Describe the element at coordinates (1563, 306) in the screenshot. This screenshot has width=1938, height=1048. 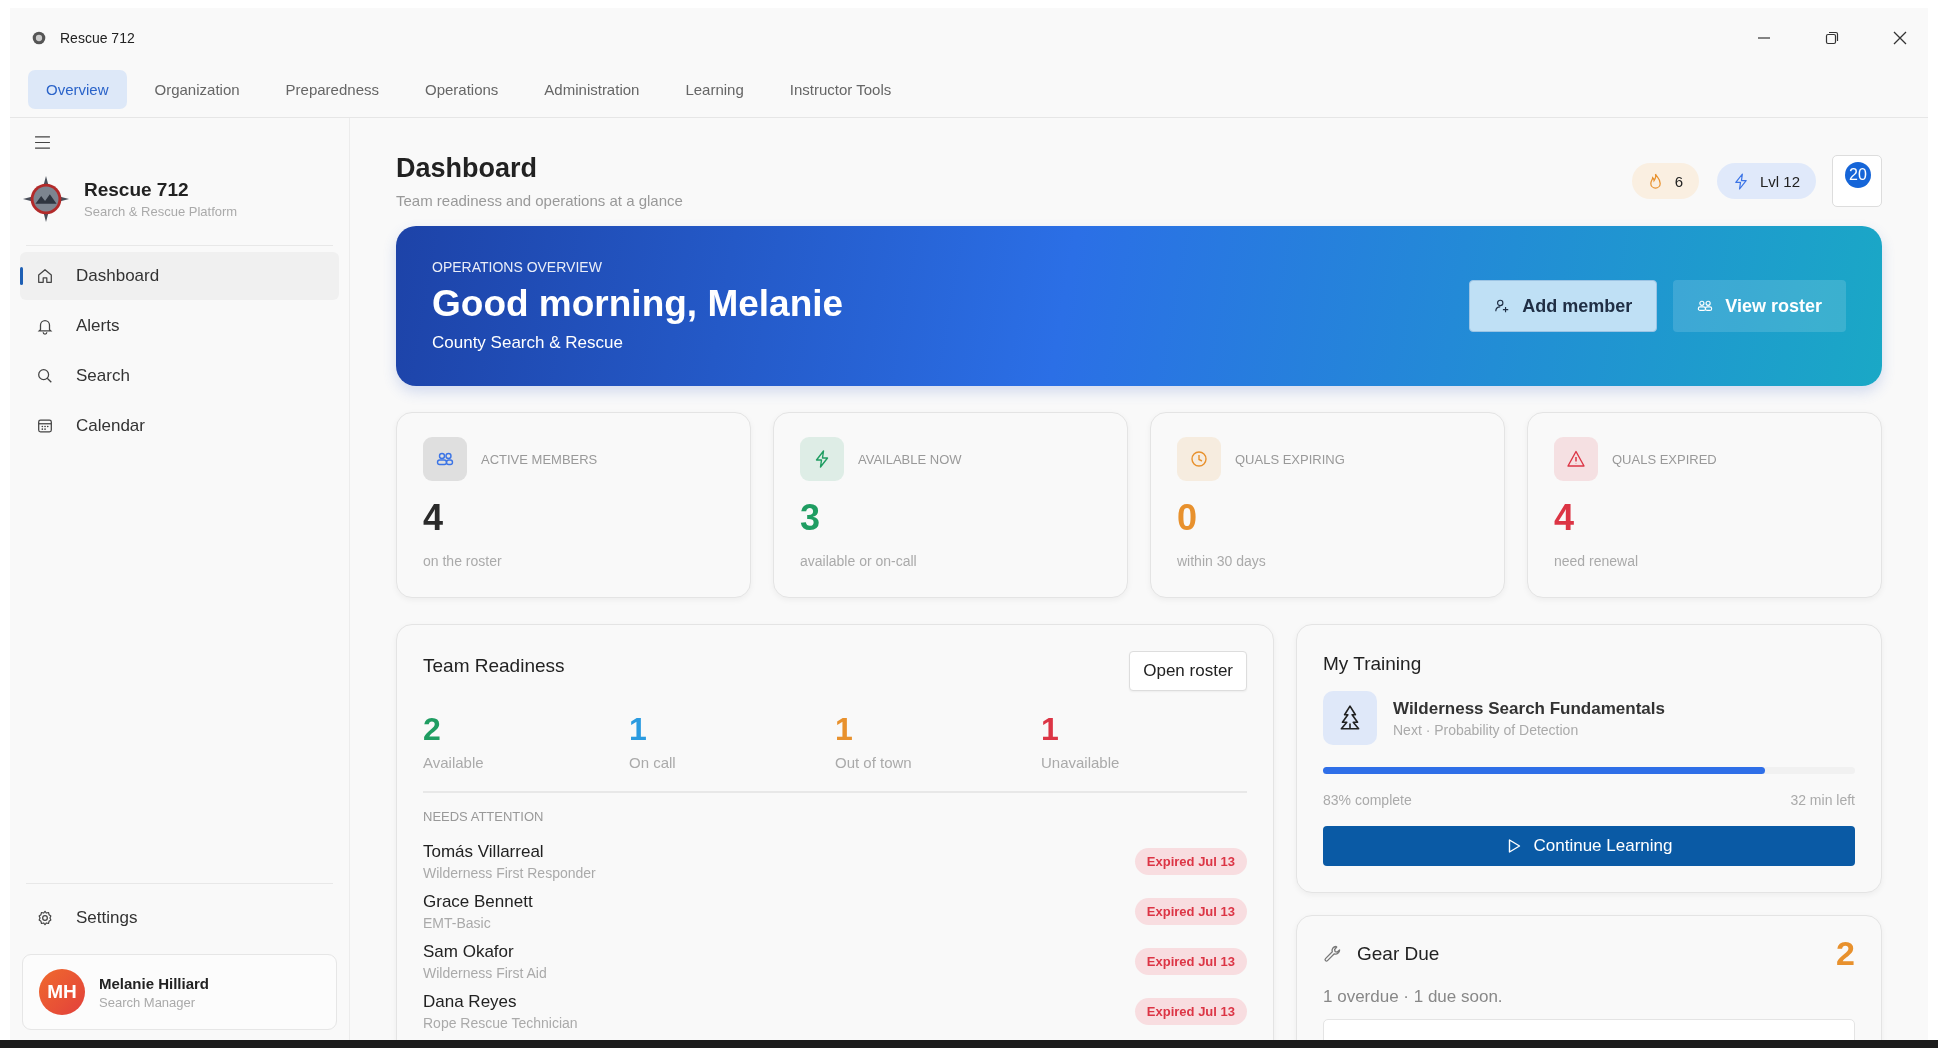
I see `add-member-button: Add member` at that location.